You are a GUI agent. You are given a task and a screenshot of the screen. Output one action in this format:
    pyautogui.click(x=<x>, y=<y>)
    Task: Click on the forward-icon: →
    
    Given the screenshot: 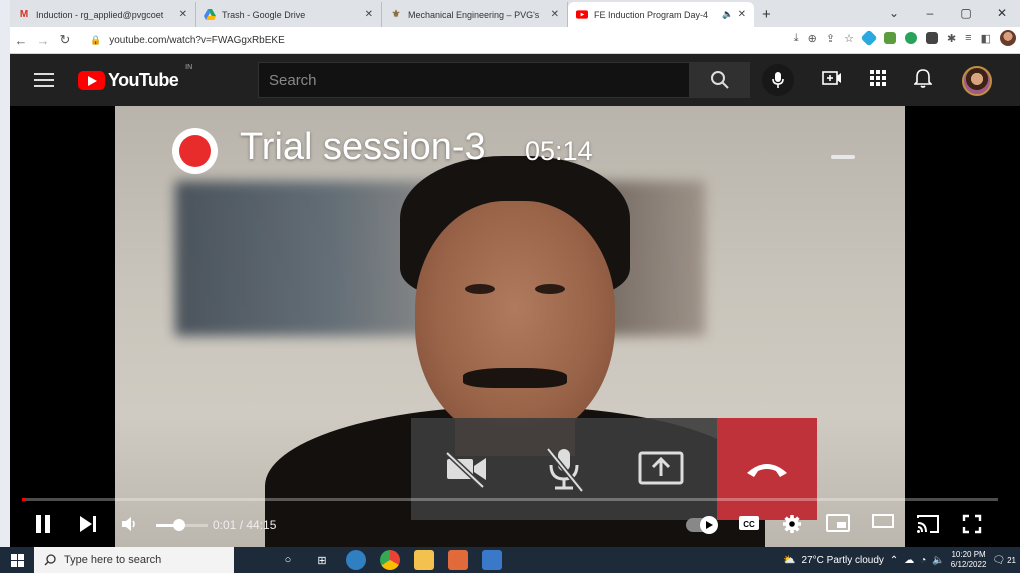 What is the action you would take?
    pyautogui.click(x=43, y=40)
    